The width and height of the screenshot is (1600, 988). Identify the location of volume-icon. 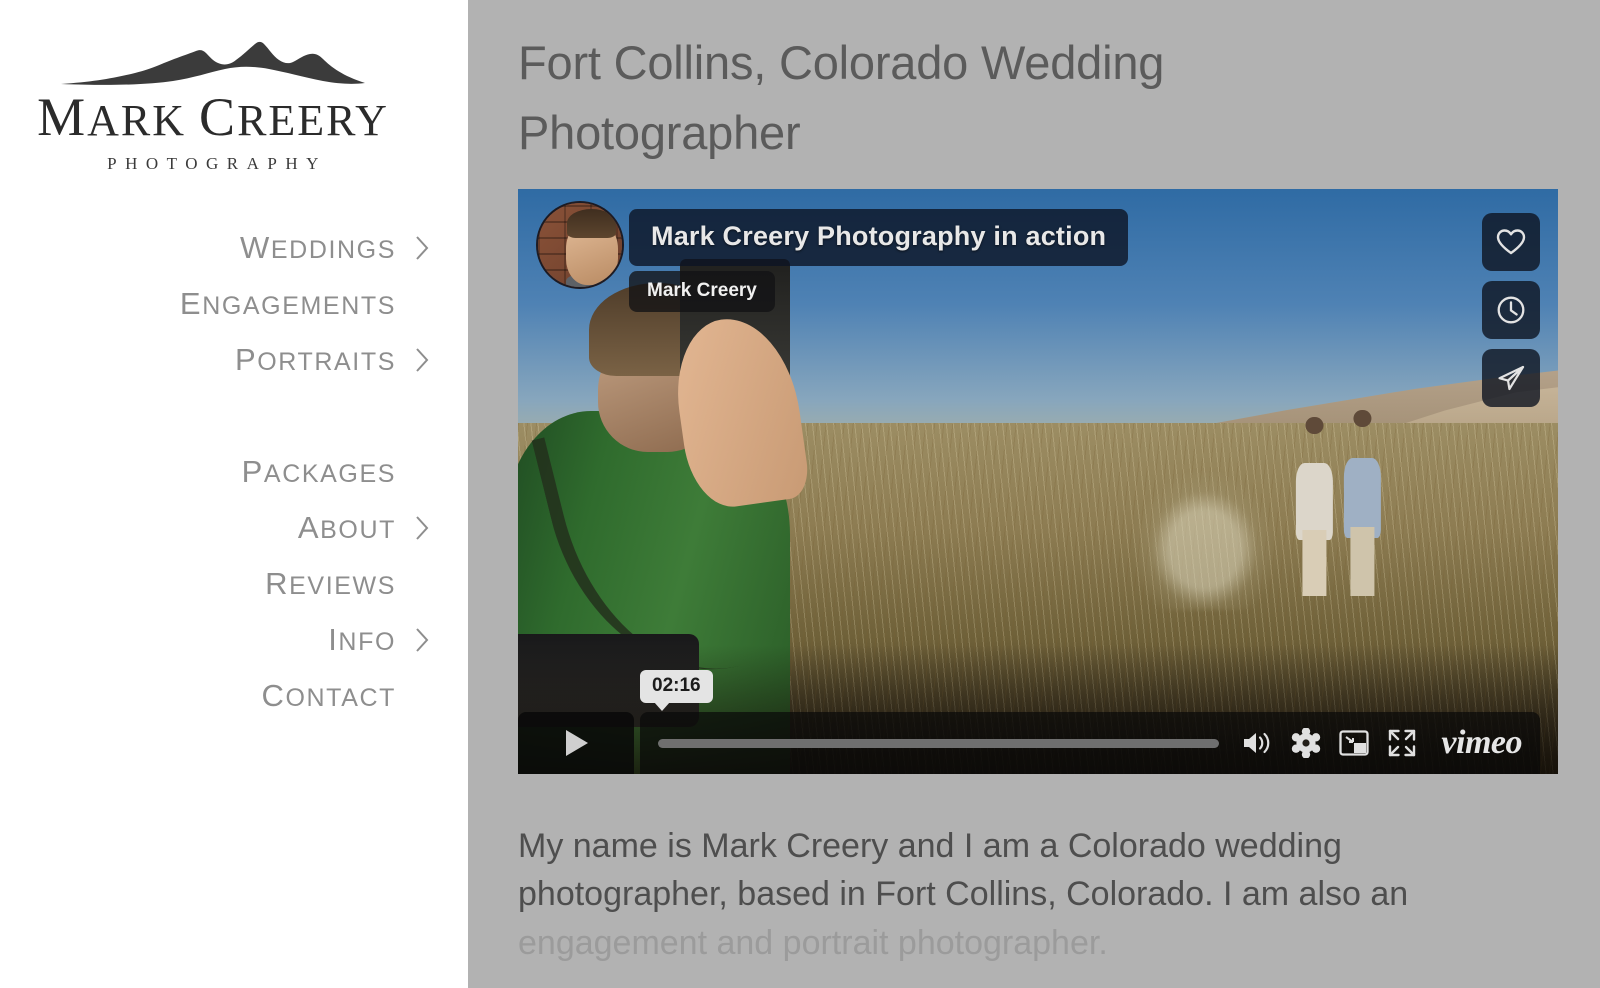
(1257, 743).